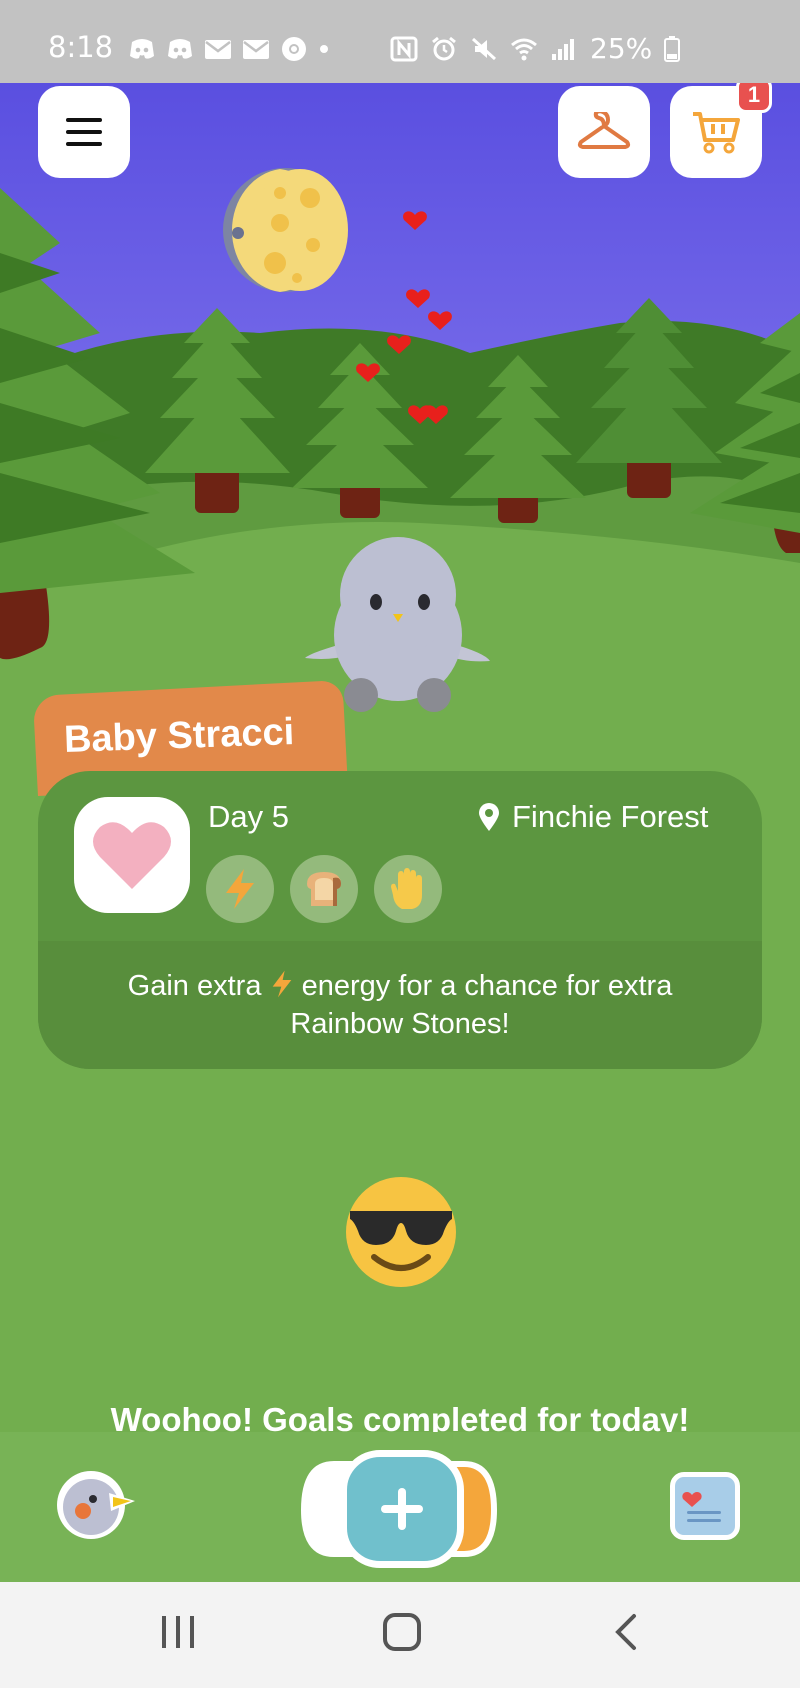 Image resolution: width=800 pixels, height=1688 pixels. I want to click on hamburger-icon, so click(84, 132).